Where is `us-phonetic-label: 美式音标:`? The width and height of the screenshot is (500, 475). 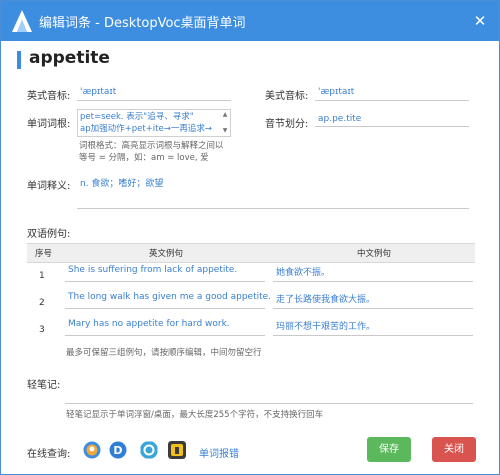 us-phonetic-label: 美式音标: is located at coordinates (287, 96).